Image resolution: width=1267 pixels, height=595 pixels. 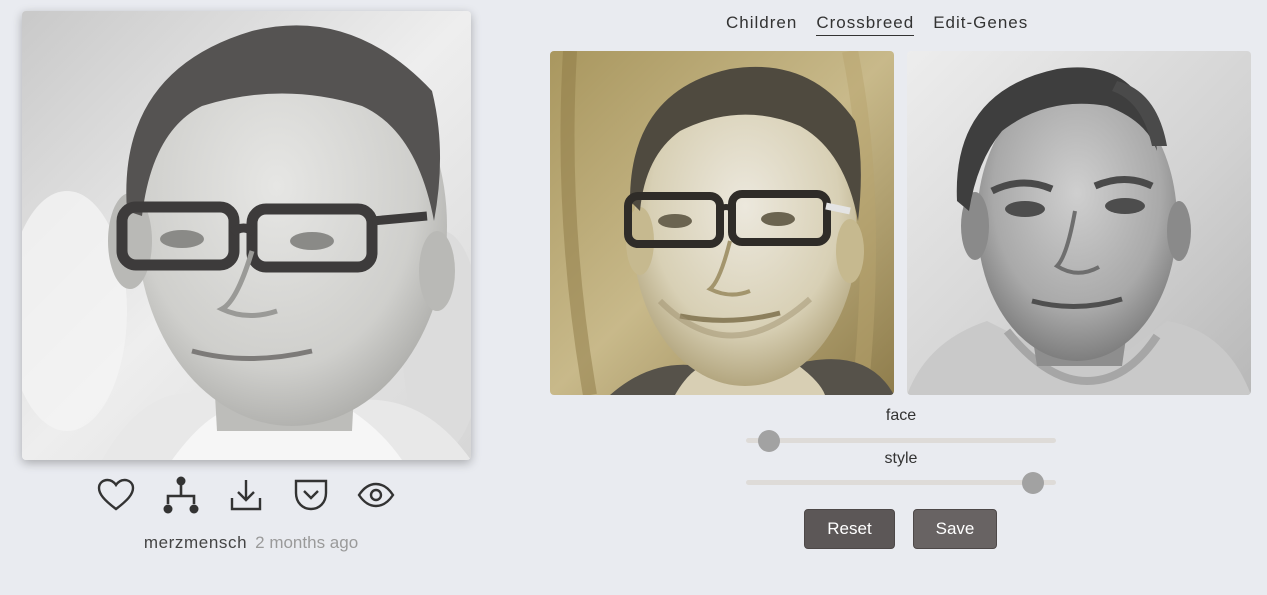 I want to click on view-button, so click(x=376, y=495).